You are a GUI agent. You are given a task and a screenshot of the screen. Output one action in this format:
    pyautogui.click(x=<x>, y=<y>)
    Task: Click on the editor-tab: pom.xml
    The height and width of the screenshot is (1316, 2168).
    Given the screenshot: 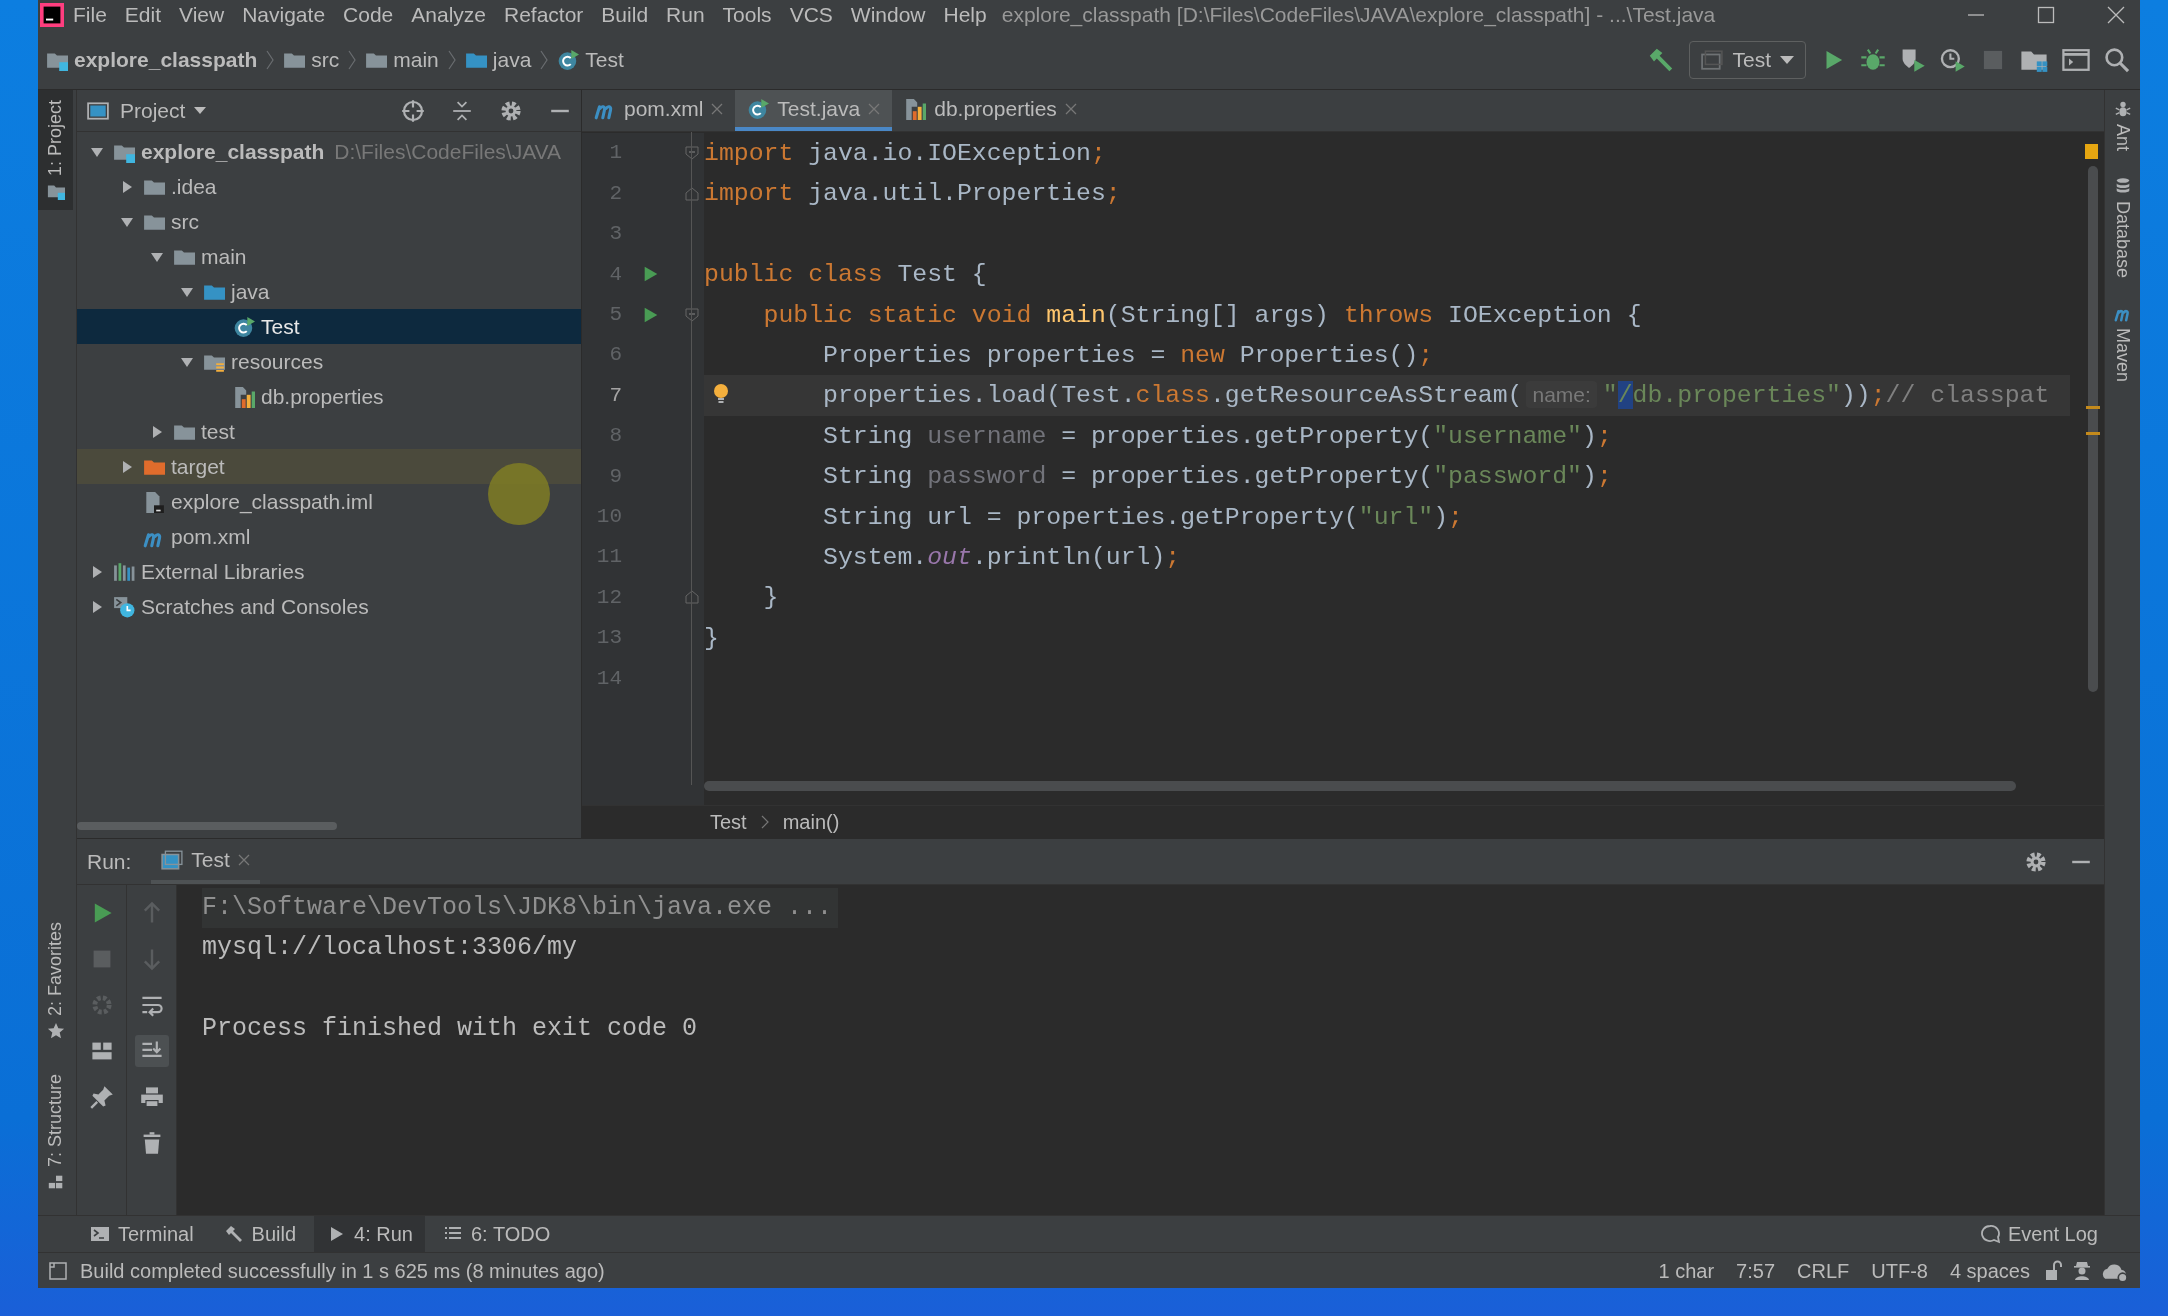 What is the action you would take?
    pyautogui.click(x=659, y=110)
    